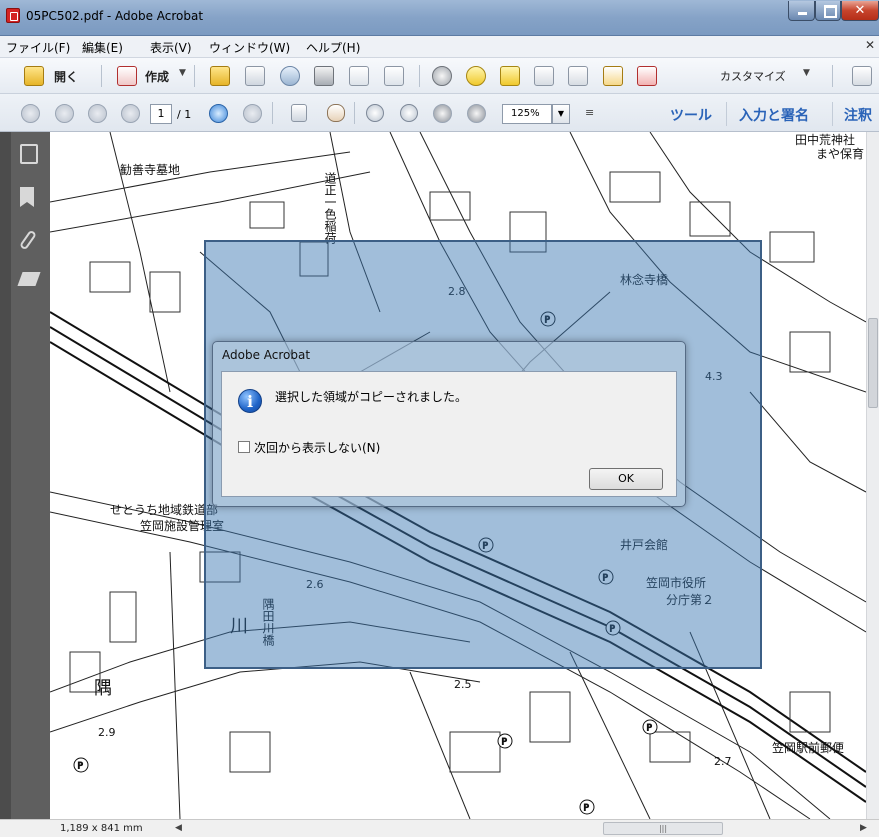 Image resolution: width=879 pixels, height=837 pixels. What do you see at coordinates (463, 684) in the screenshot?
I see `elevation-2-5: 2.5` at bounding box center [463, 684].